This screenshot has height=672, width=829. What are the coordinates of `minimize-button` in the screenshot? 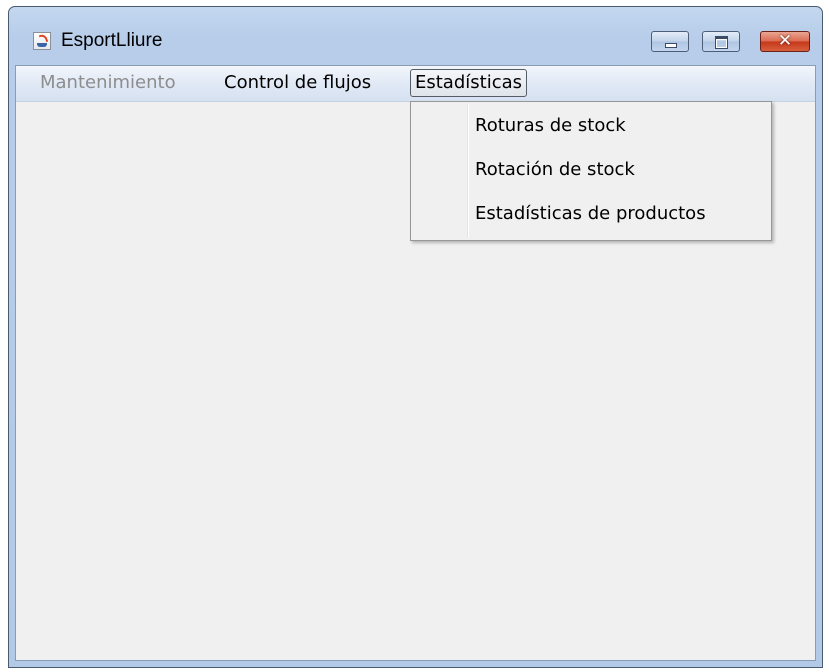 It's located at (670, 41).